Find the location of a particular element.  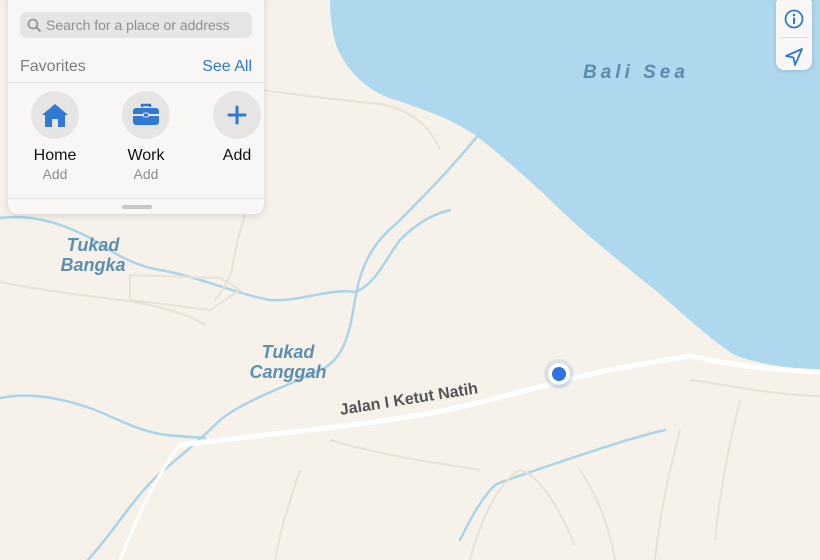

briefcase-icon is located at coordinates (146, 114).